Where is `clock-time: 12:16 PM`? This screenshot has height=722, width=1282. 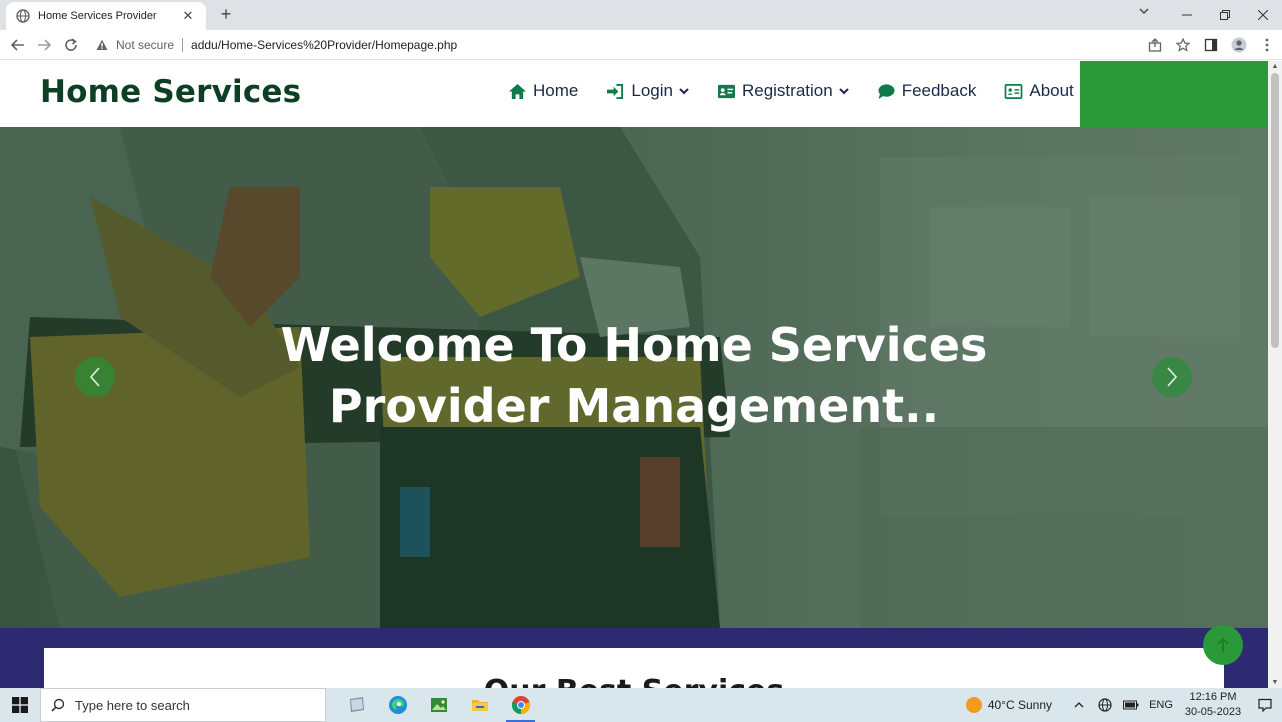
clock-time: 12:16 PM is located at coordinates (1213, 697).